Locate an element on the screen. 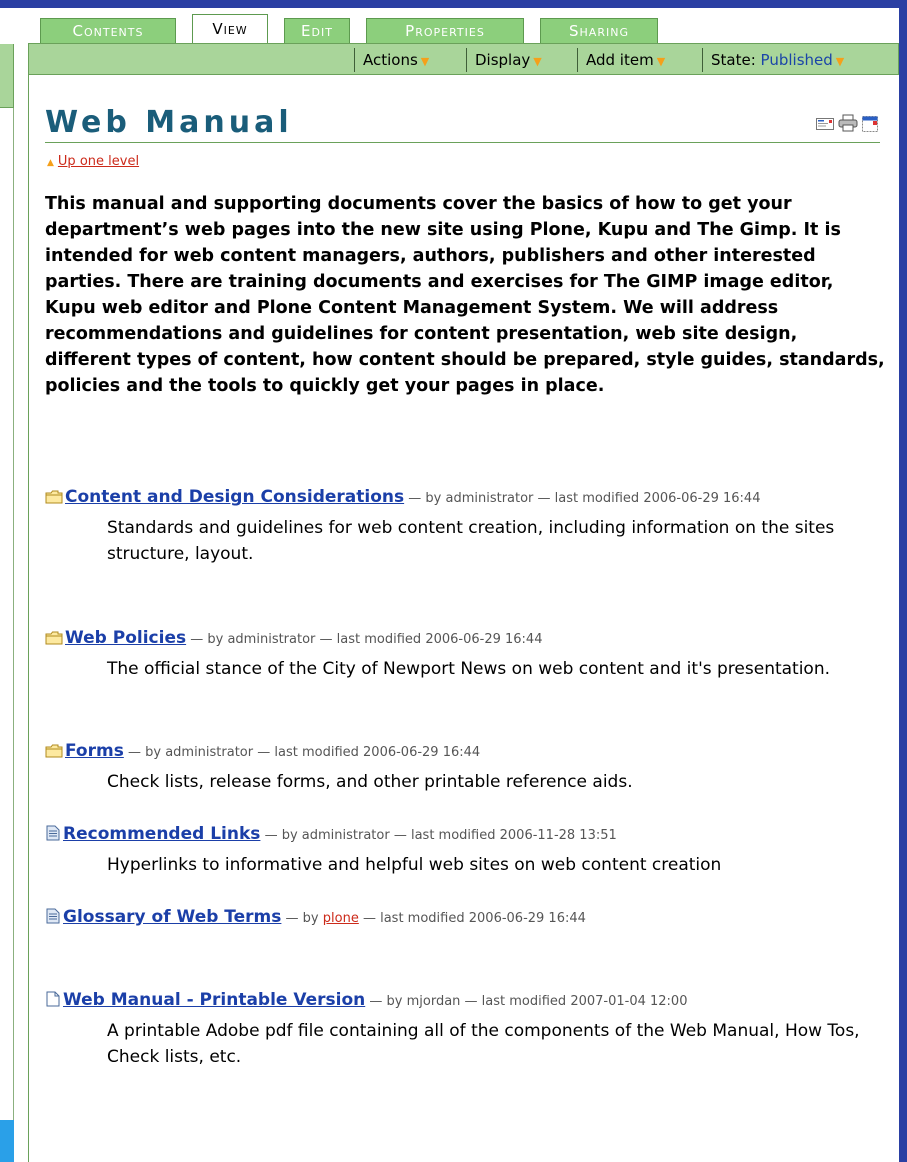  state-label: State: is located at coordinates (733, 60).